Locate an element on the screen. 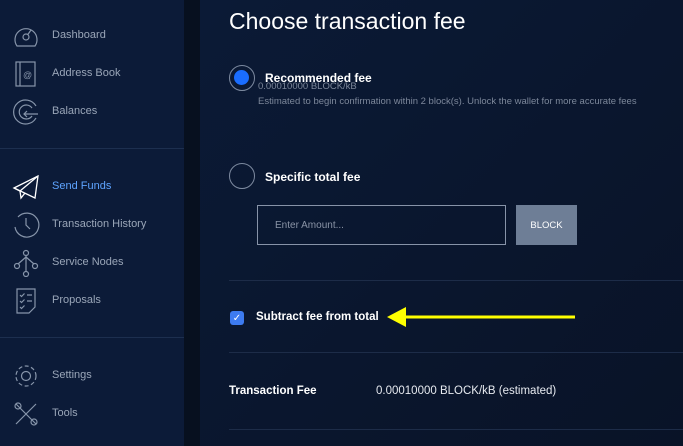 This screenshot has height=446, width=683. sidebar-item-settings: Settings is located at coordinates (92, 375).